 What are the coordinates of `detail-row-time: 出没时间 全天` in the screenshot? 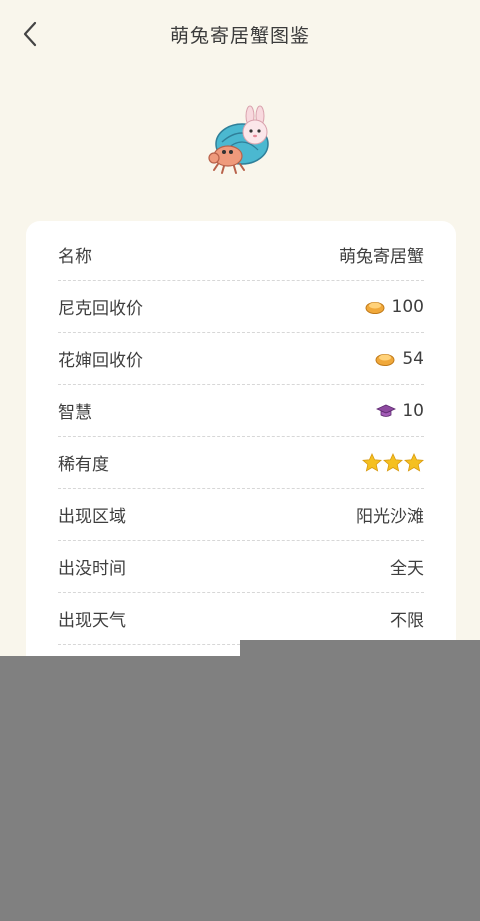 It's located at (241, 567).